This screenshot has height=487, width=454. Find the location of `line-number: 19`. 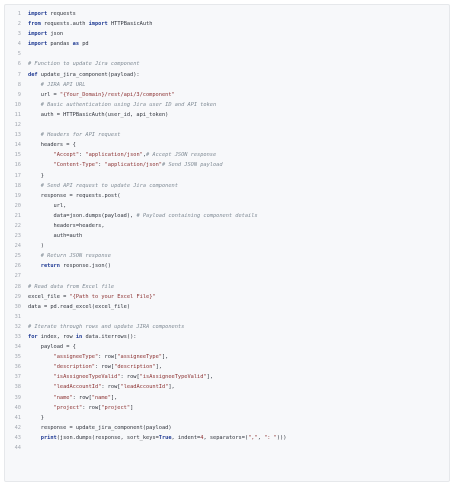

line-number: 19 is located at coordinates (17, 195).